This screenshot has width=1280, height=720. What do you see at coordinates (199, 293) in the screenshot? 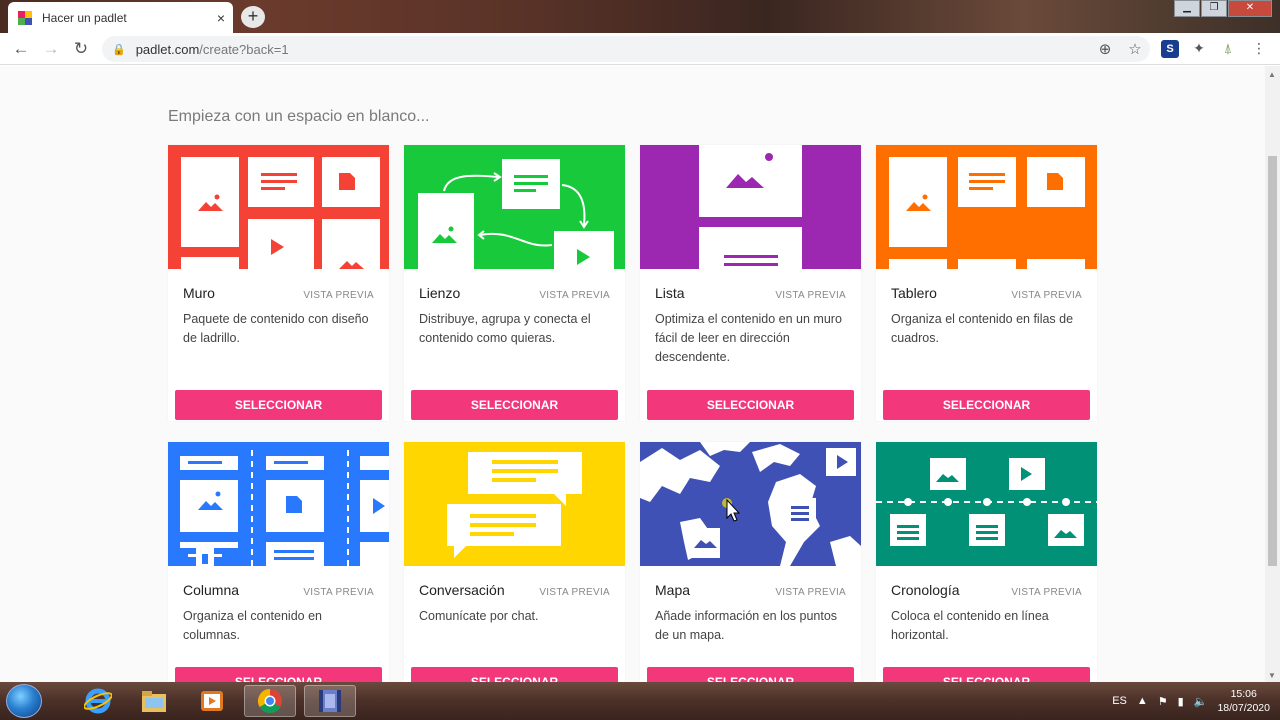
I see `card-title: Muro` at bounding box center [199, 293].